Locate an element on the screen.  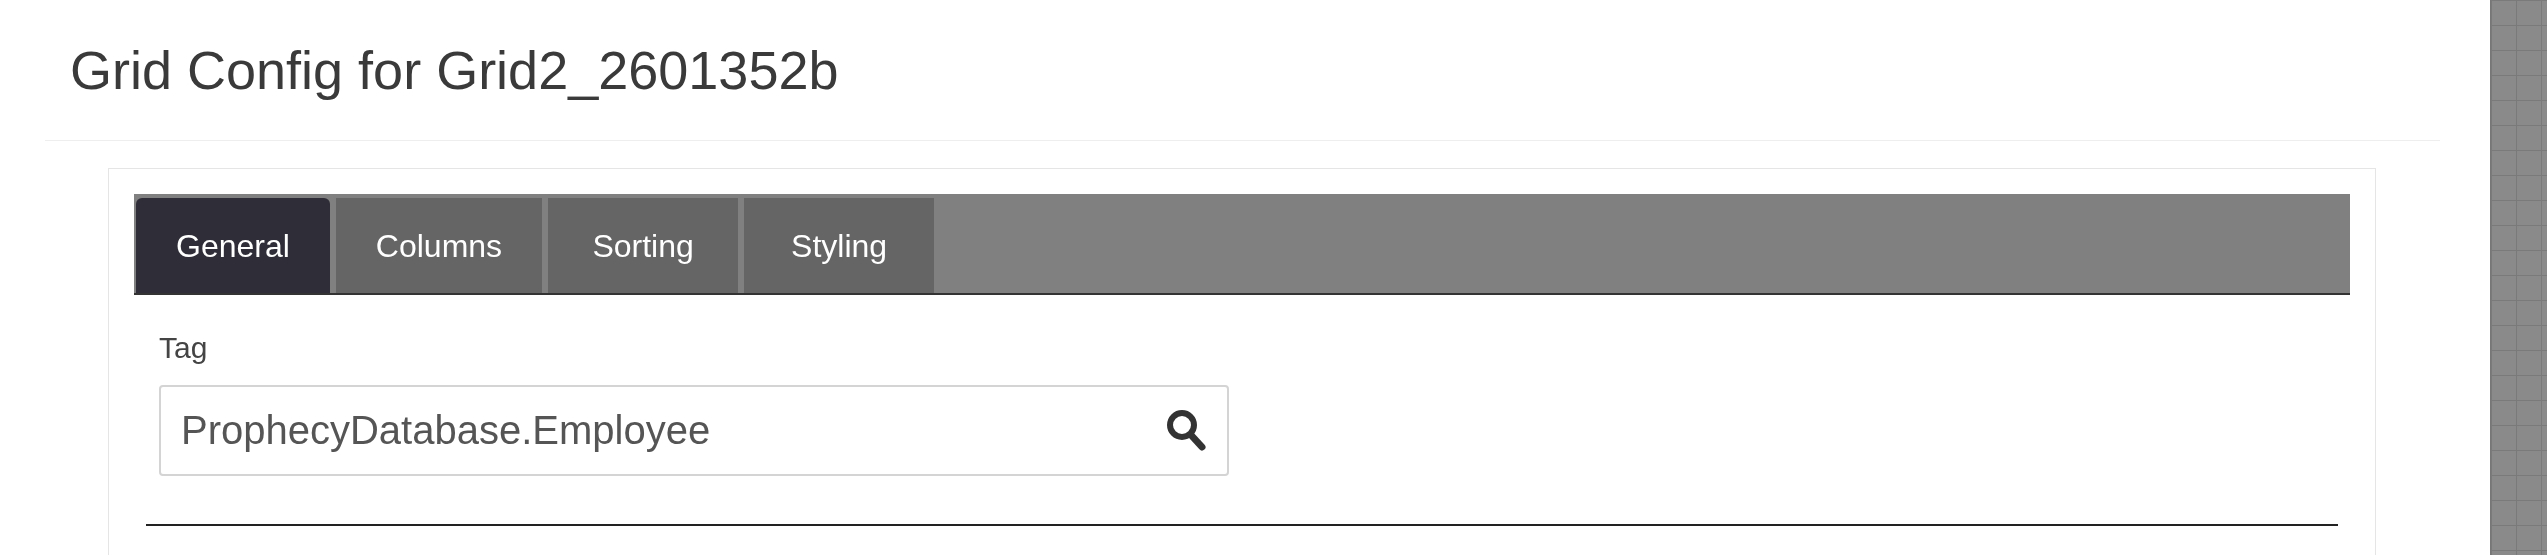
search-icon is located at coordinates (1186, 430).